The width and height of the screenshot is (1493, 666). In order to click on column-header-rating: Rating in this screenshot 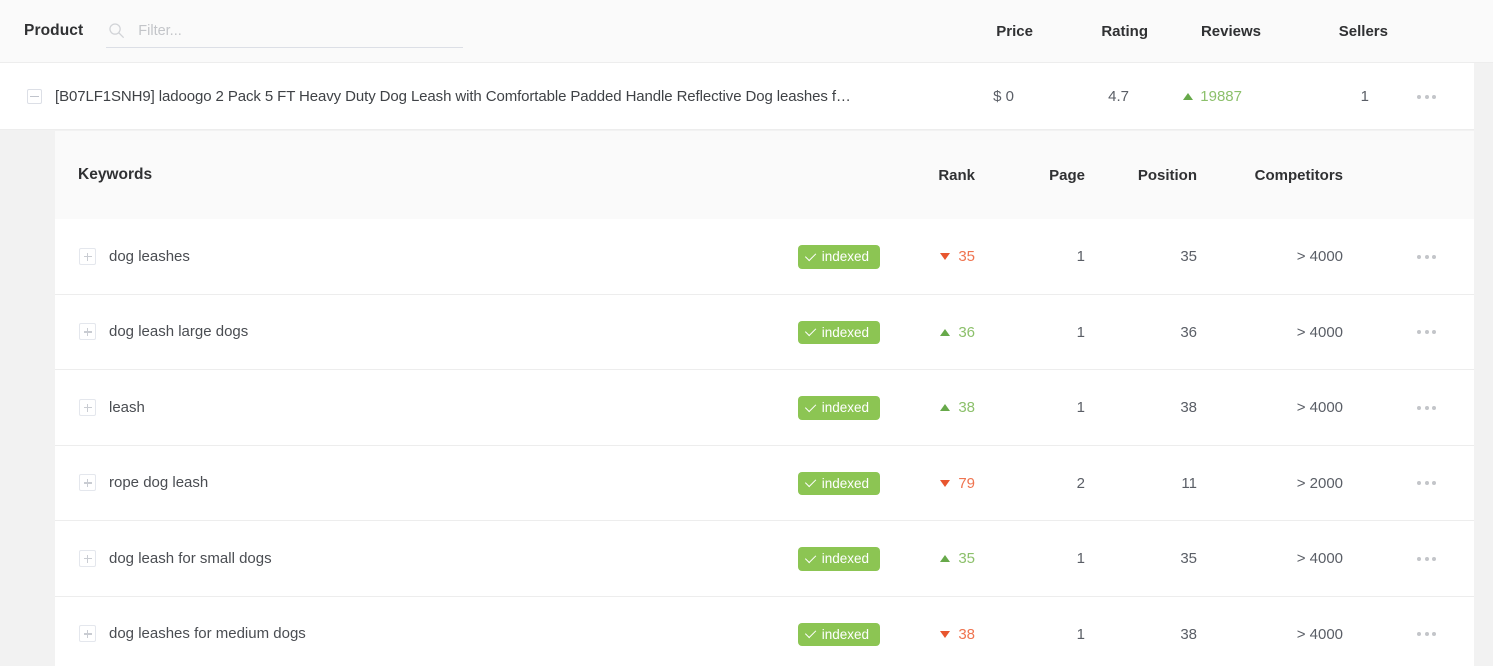, I will do `click(1090, 31)`.